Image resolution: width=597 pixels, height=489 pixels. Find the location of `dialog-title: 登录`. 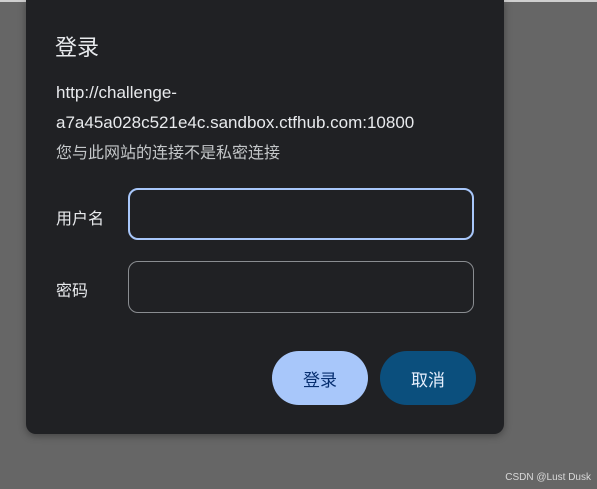

dialog-title: 登录 is located at coordinates (77, 48).